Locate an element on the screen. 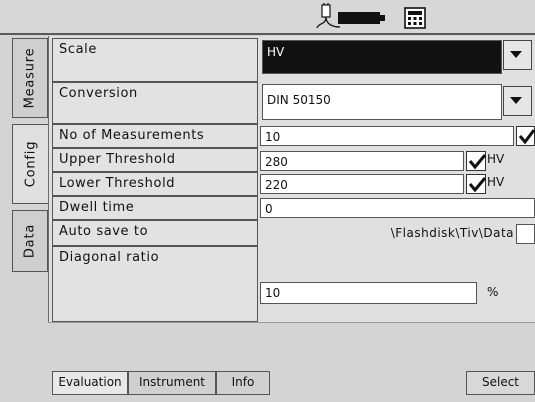  select-button: Select is located at coordinates (500, 383).